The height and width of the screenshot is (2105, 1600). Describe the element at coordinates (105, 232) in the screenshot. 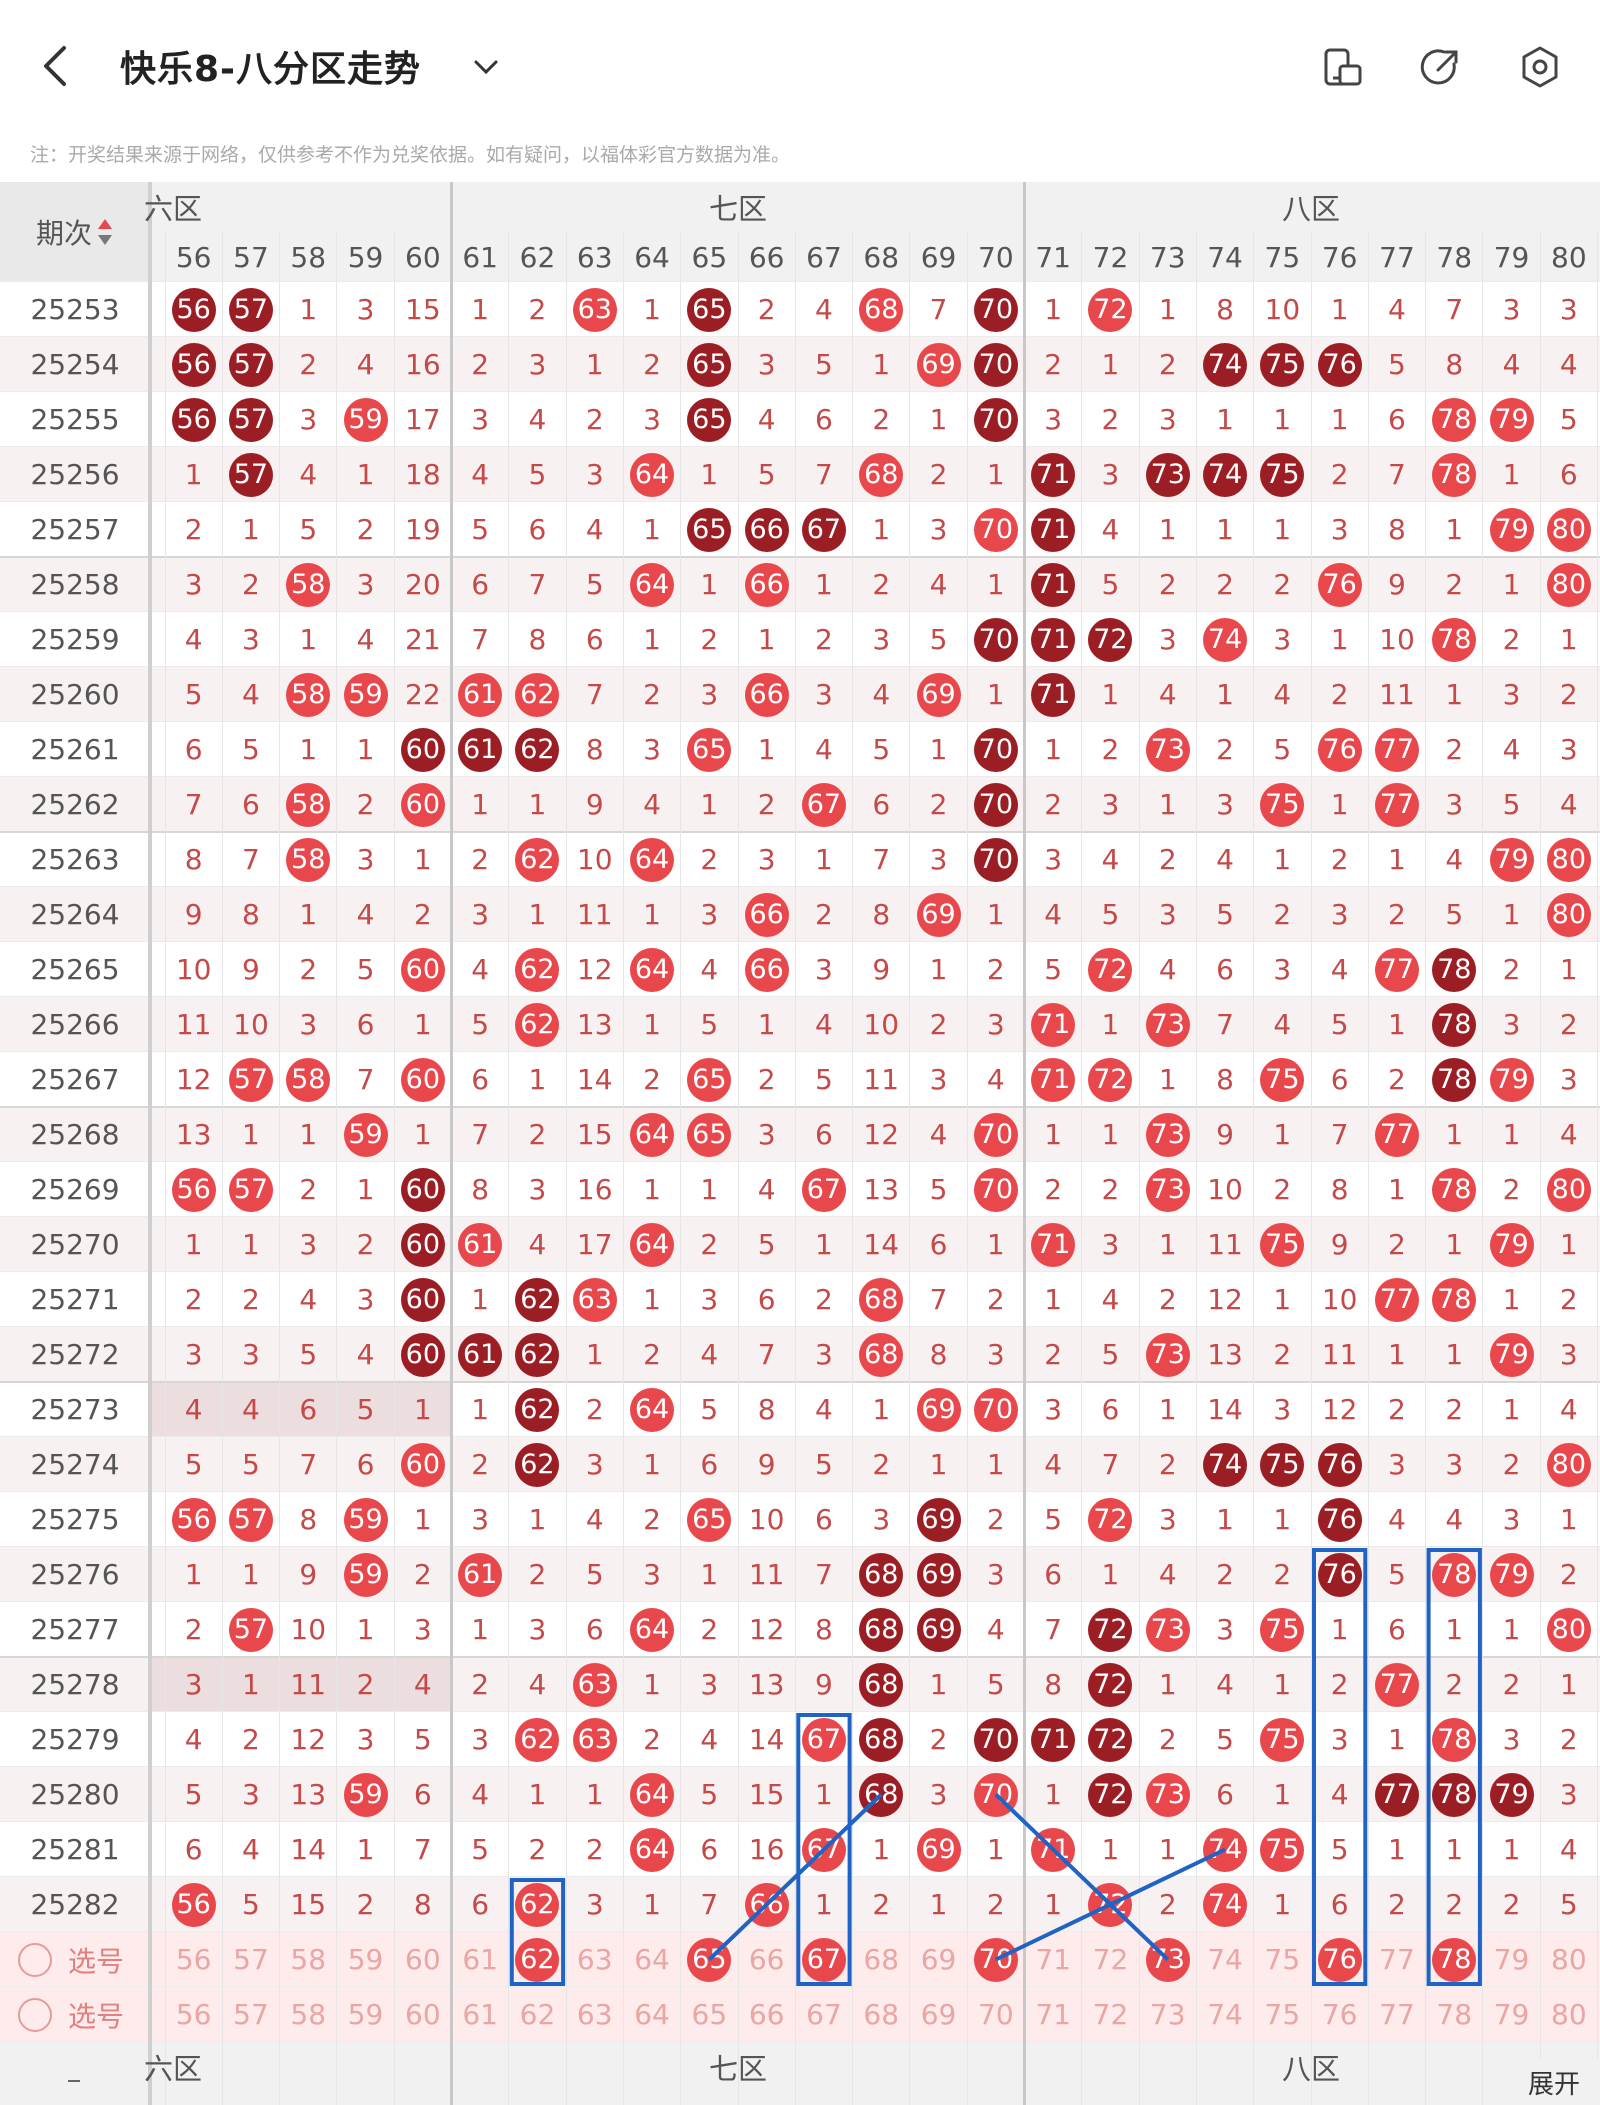

I see `sort-arrows-icon` at that location.